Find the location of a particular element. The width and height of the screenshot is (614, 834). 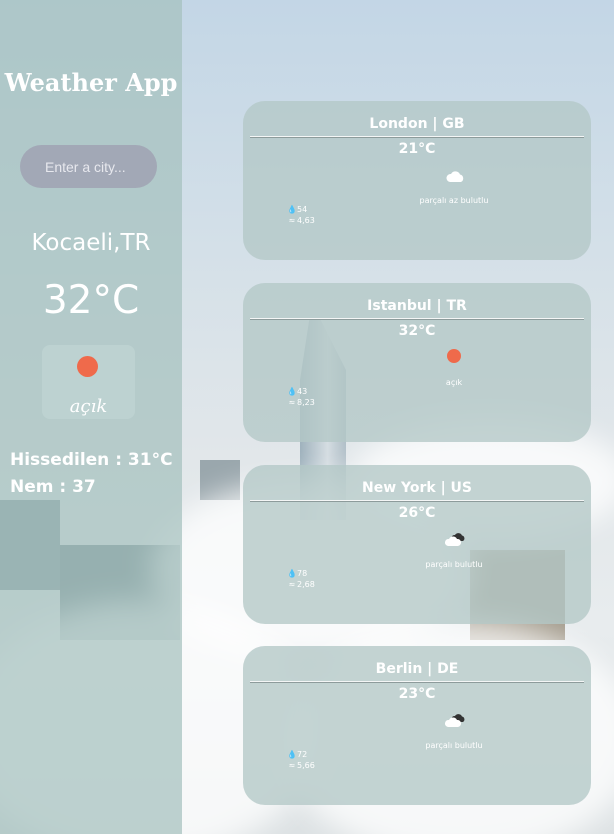

card-wind: ≈4,63 is located at coordinates (301, 220).